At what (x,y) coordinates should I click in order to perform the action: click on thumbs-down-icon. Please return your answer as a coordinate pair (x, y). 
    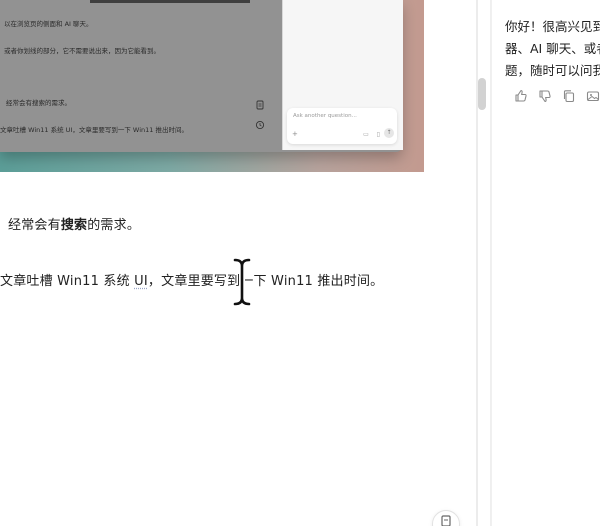
    Looking at the image, I should click on (545, 96).